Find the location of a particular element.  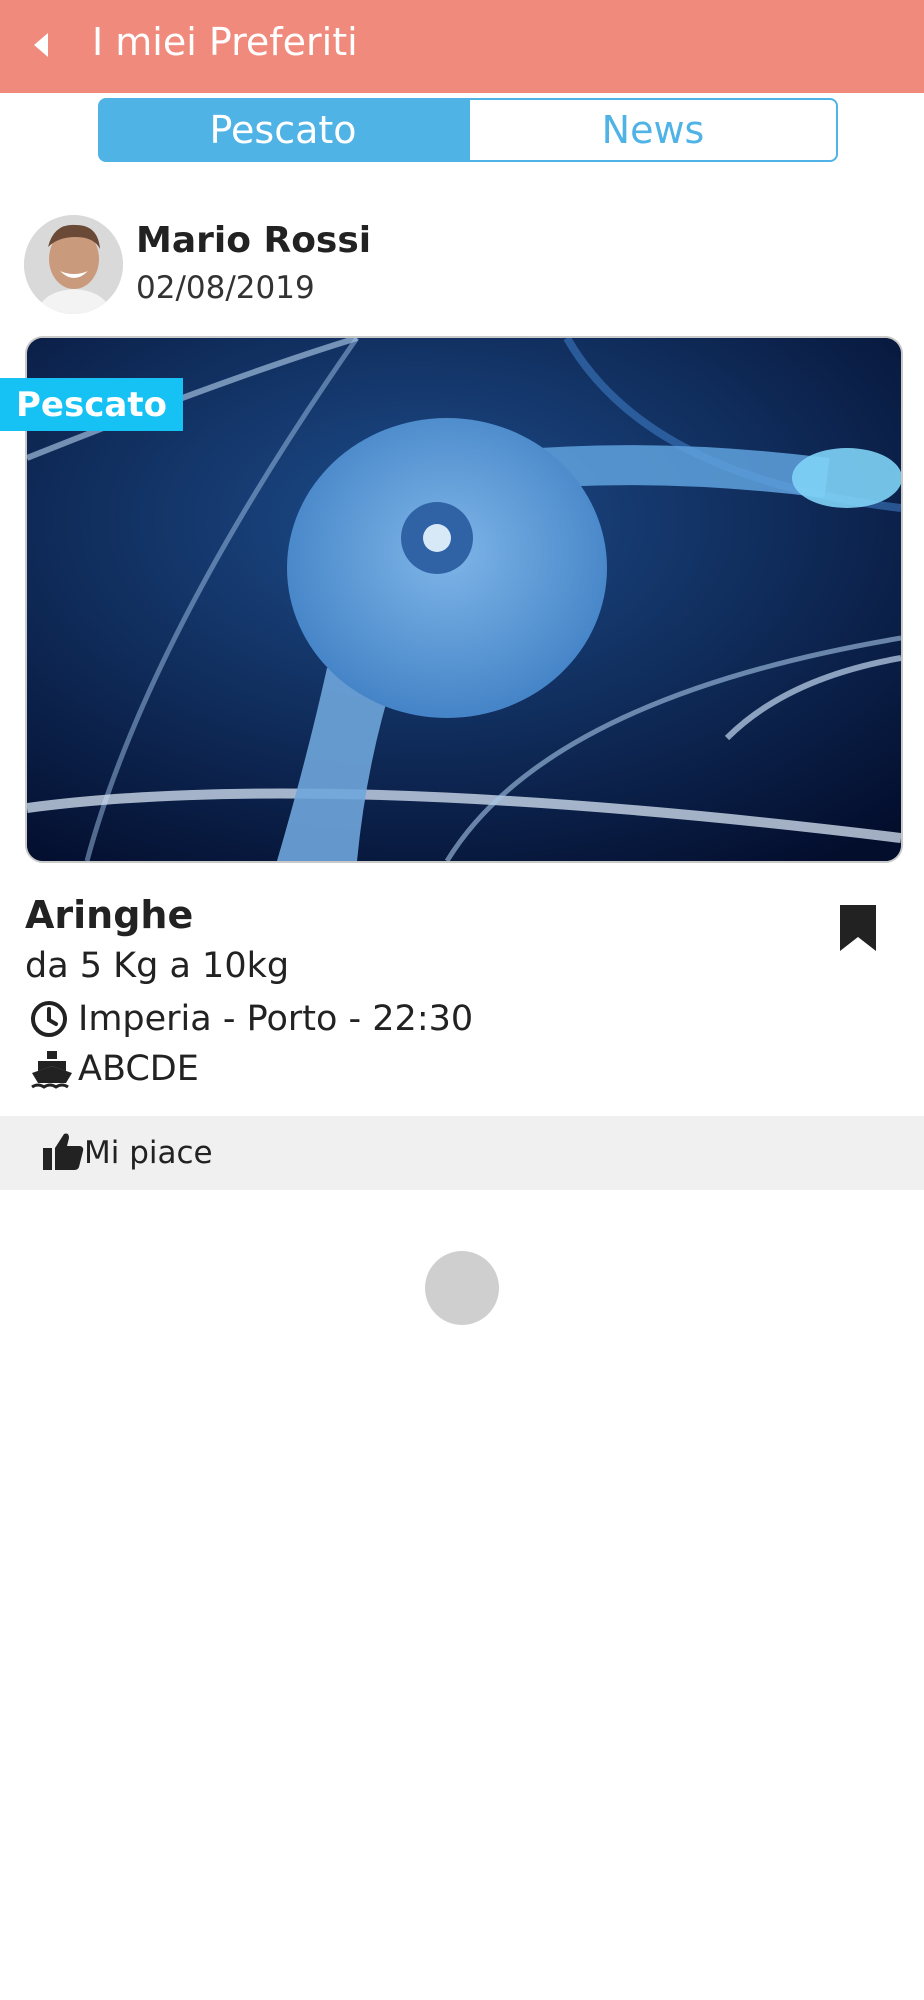

location-time-row: Imperia - Porto - 22:30 is located at coordinates (251, 1019).